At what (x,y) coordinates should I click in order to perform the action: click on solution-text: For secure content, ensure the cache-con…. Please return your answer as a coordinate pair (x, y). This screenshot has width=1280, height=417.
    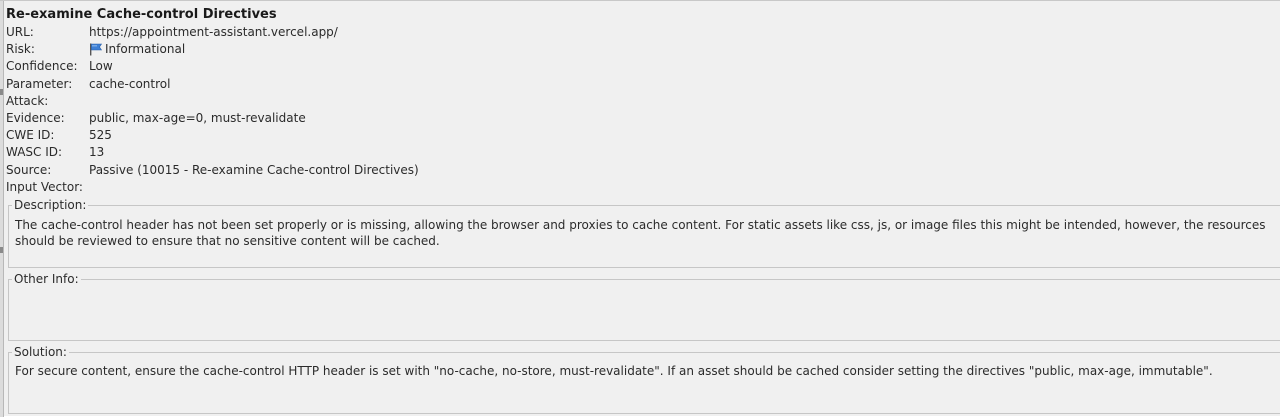
    Looking at the image, I should click on (644, 371).